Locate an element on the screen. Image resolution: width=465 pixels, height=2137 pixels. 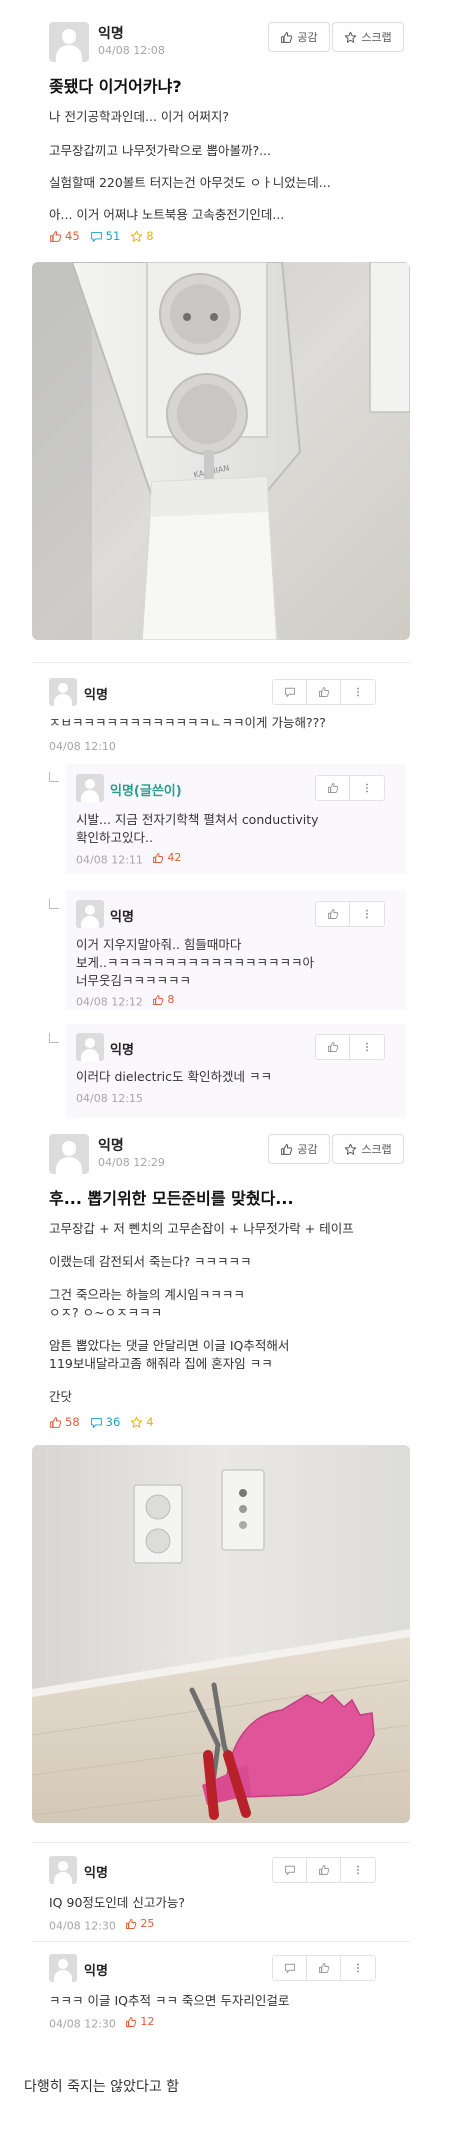
reply-text-line: 시발... 지금 전자기학책 펼쳐서 conductivity is located at coordinates (197, 819).